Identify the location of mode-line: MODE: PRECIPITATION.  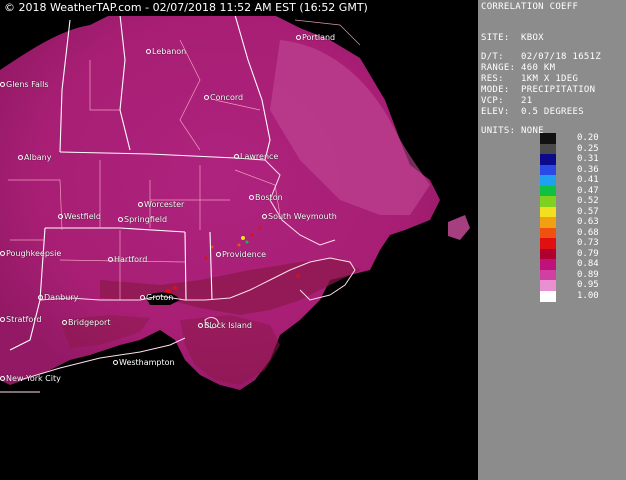
(538, 90).